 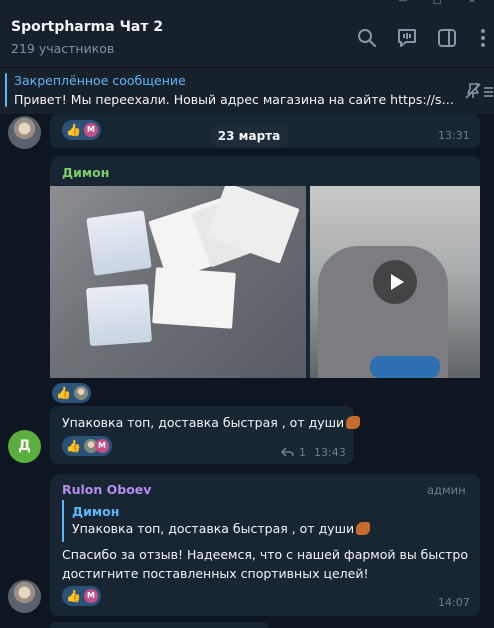 What do you see at coordinates (87, 27) in the screenshot?
I see `chat-title: Sportpharma Чат 2` at bounding box center [87, 27].